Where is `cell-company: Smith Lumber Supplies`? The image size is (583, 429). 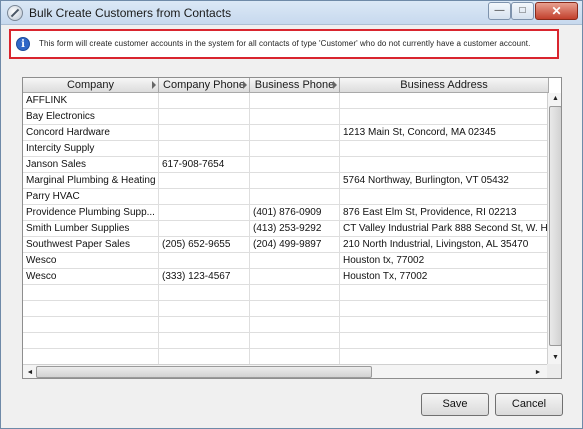
cell-company: Smith Lumber Supplies is located at coordinates (91, 229).